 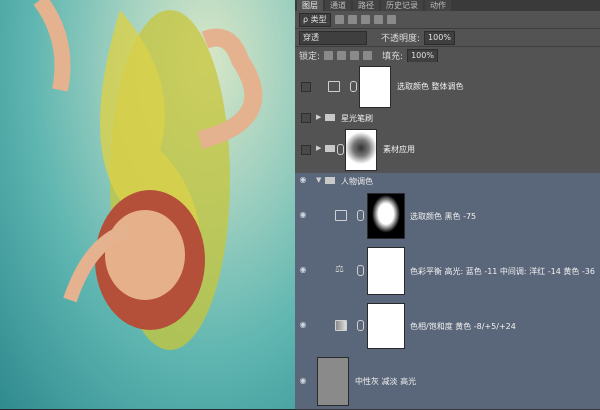 What do you see at coordinates (502, 271) in the screenshot?
I see `layer-name: 色彩平衡 高光: 蓝色 -11 中间调: 洋红 -14 黄色 -36` at bounding box center [502, 271].